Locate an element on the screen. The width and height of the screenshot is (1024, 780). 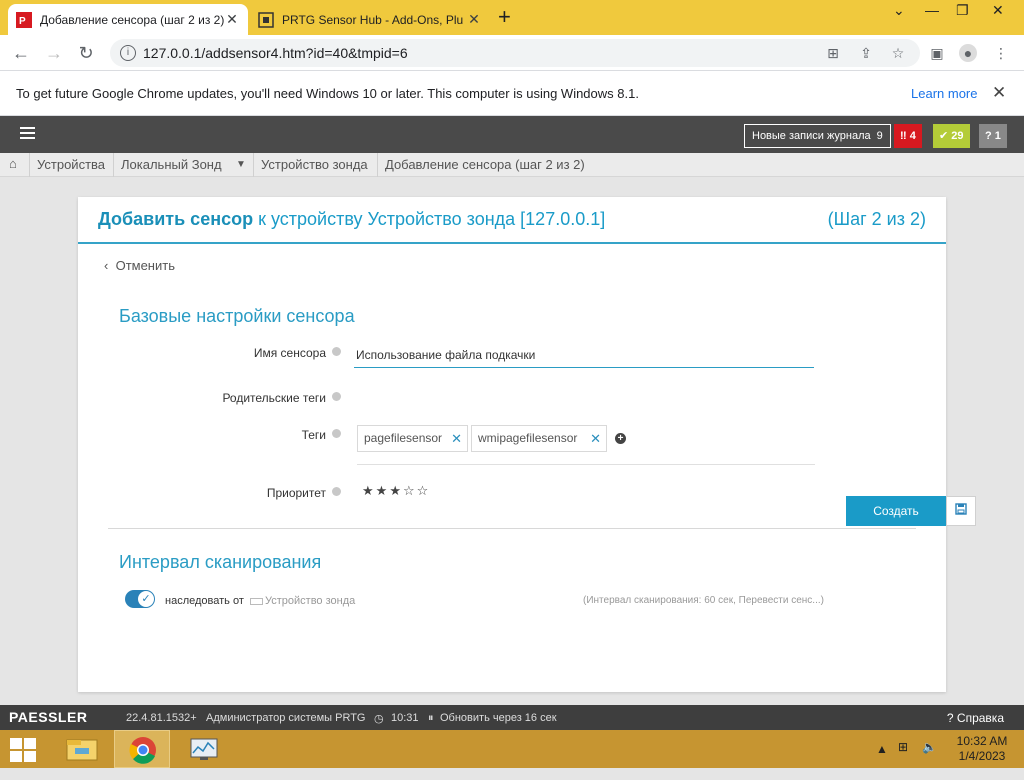
prtg-favicon-icon: P is located at coordinates (24, 19).